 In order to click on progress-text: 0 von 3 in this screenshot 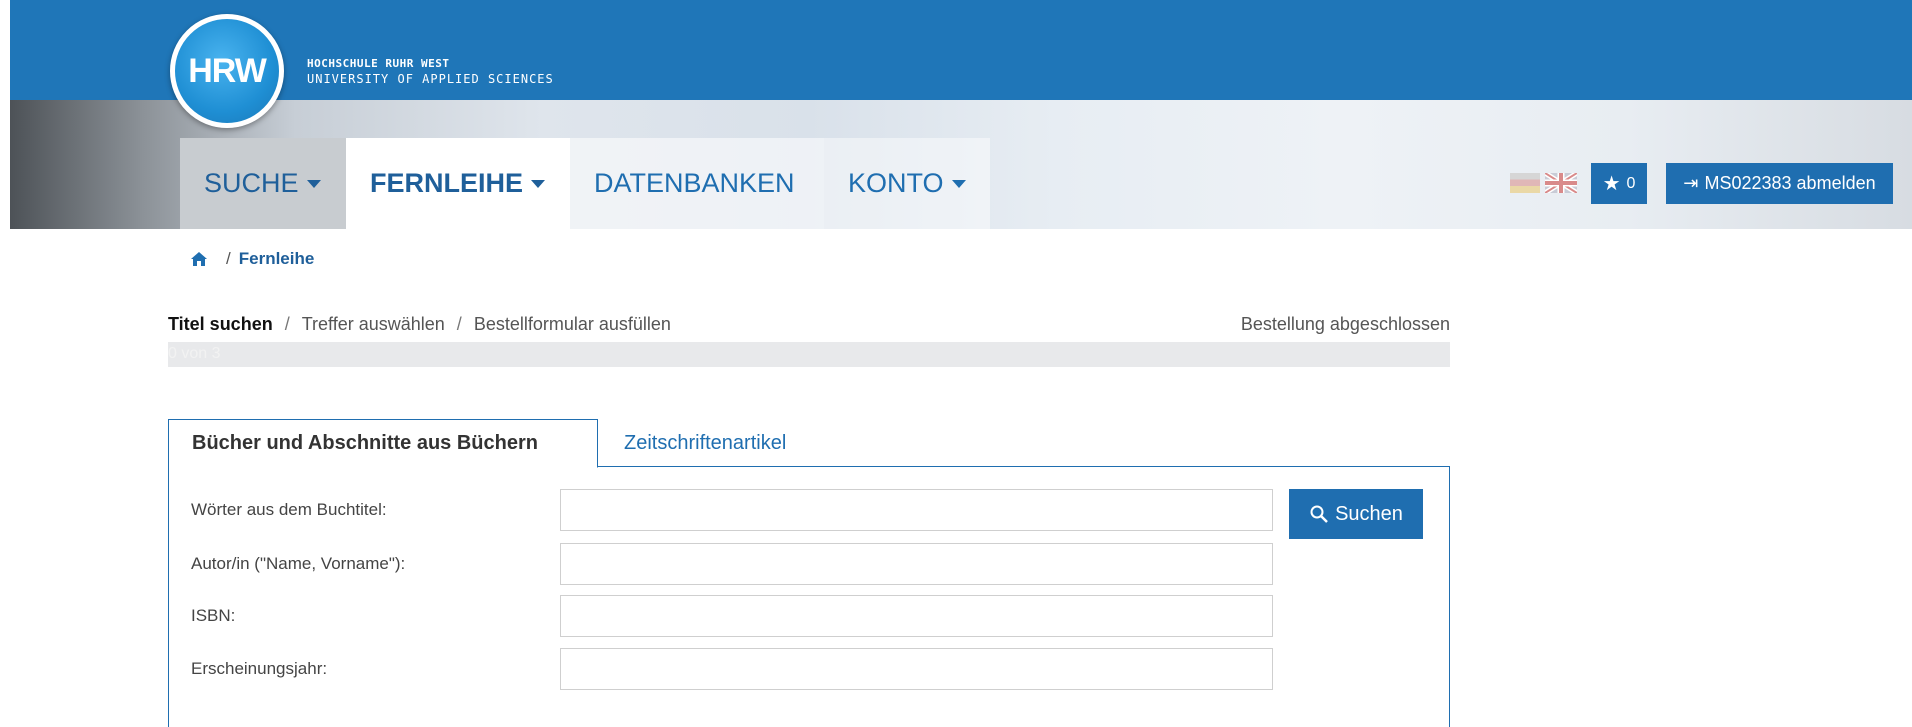, I will do `click(194, 353)`.